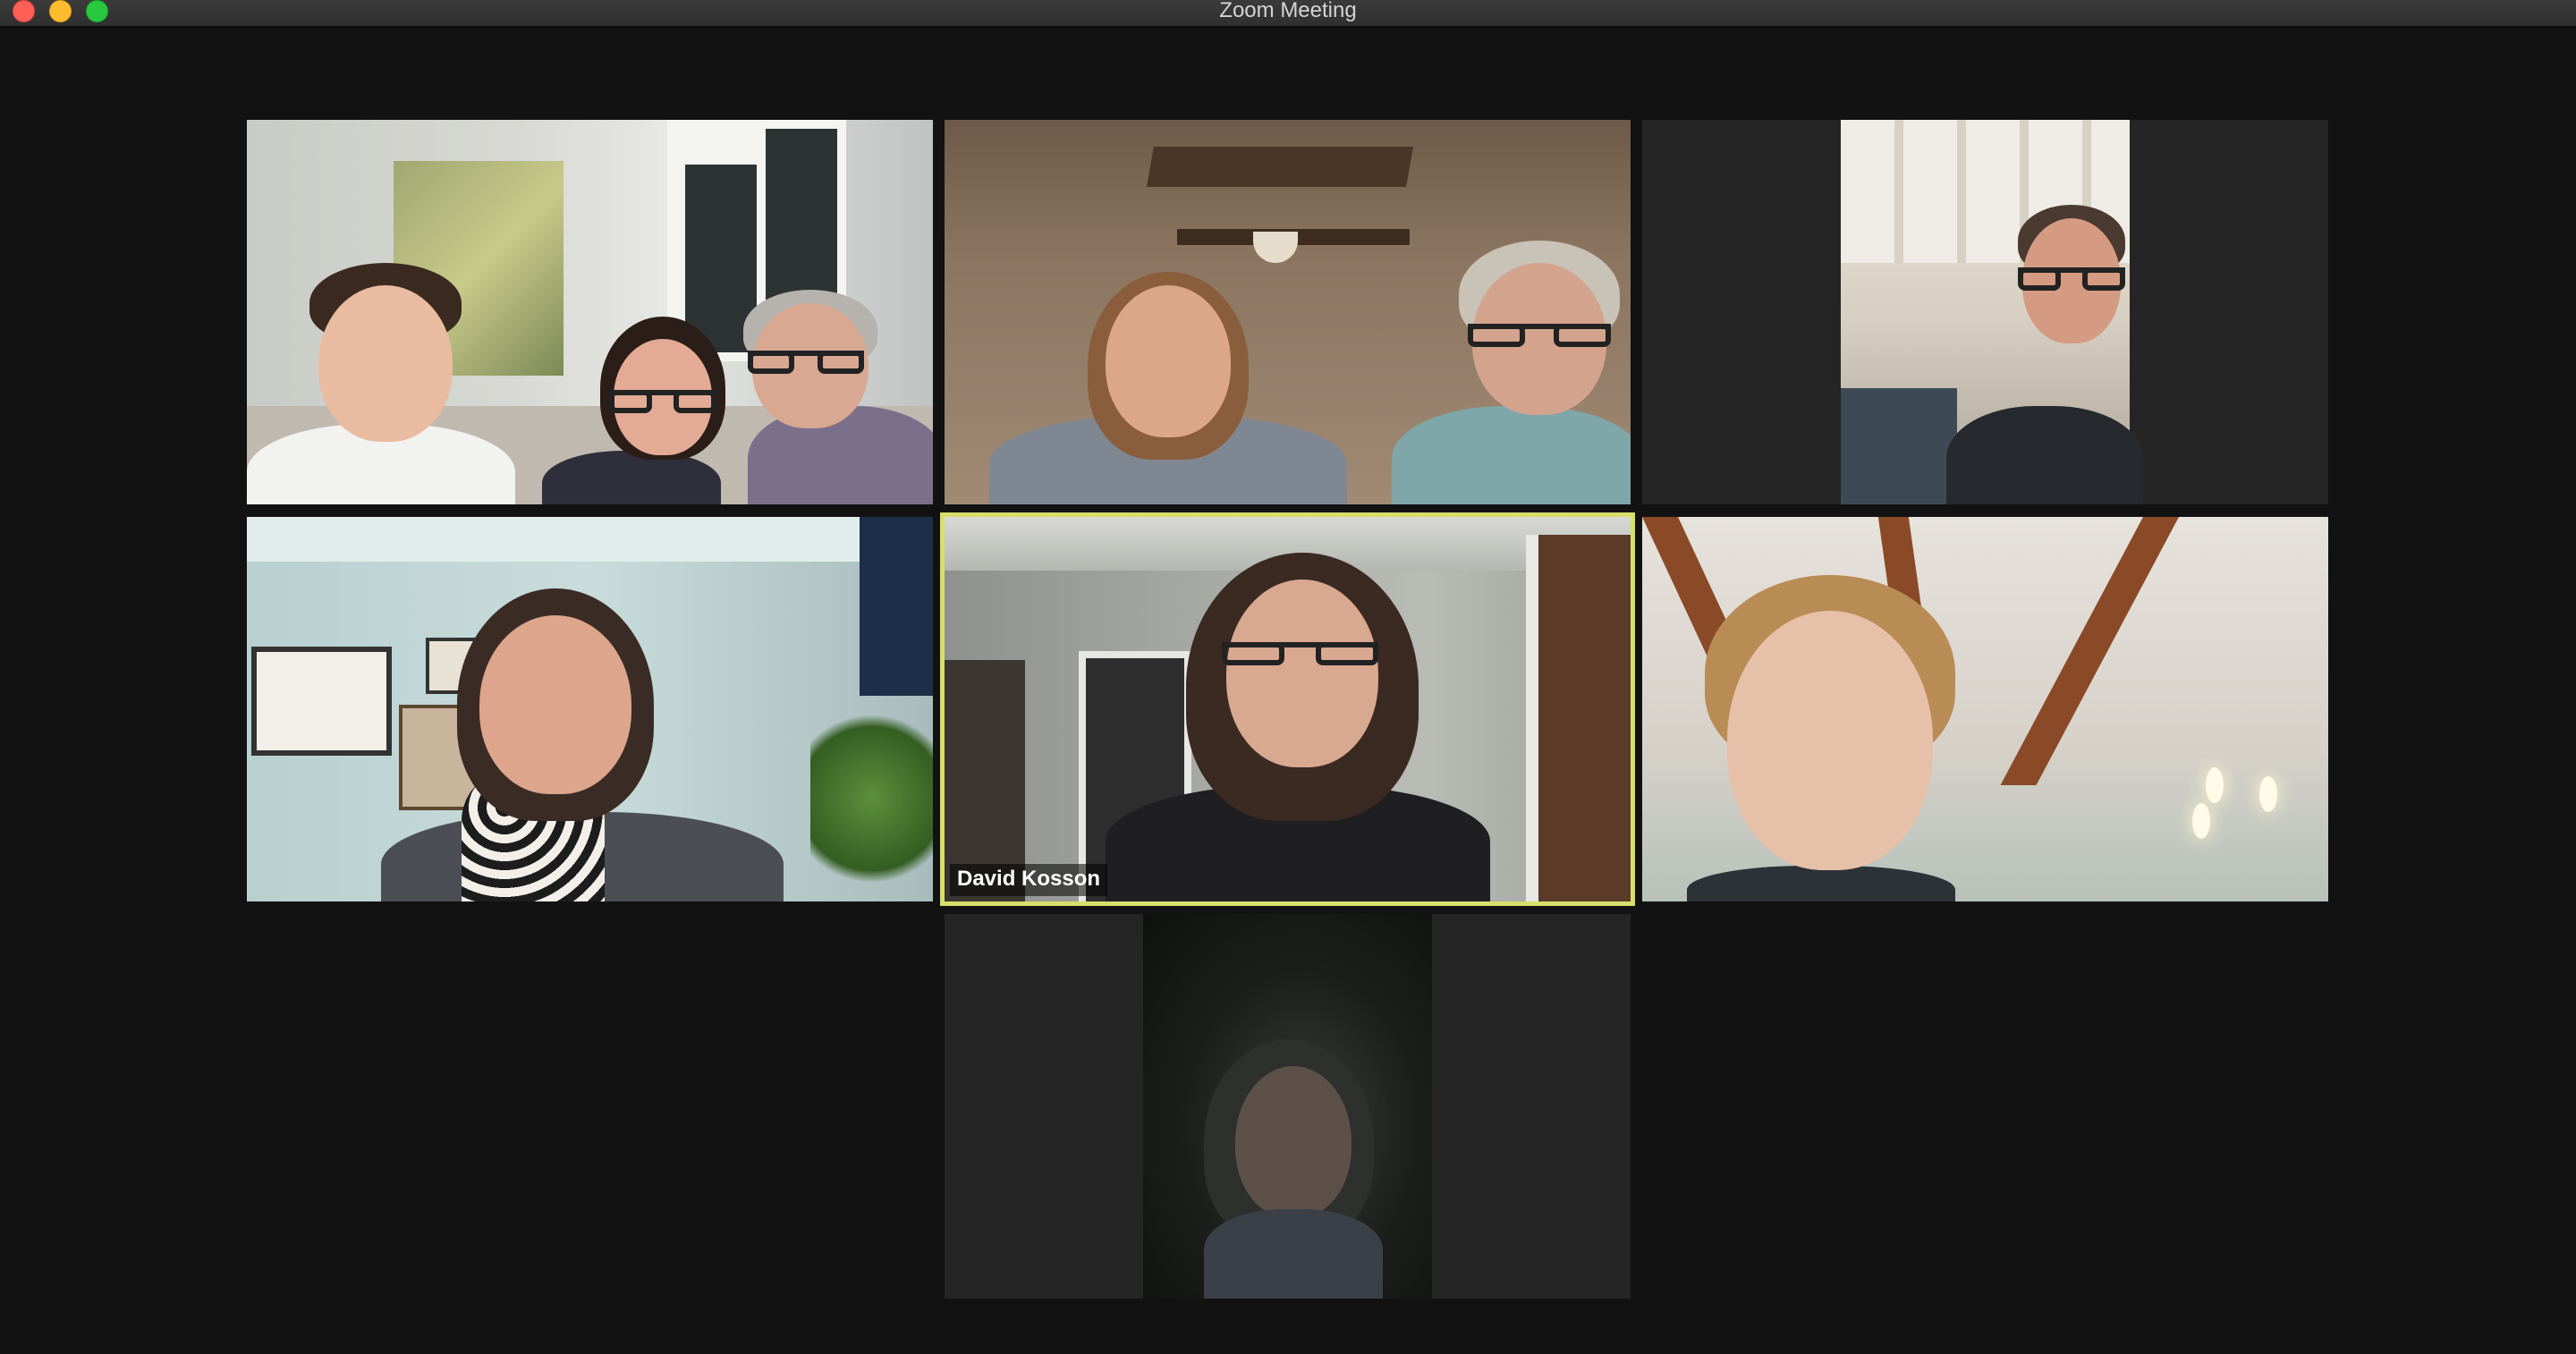  I want to click on pendant-light-icon, so click(2215, 785).